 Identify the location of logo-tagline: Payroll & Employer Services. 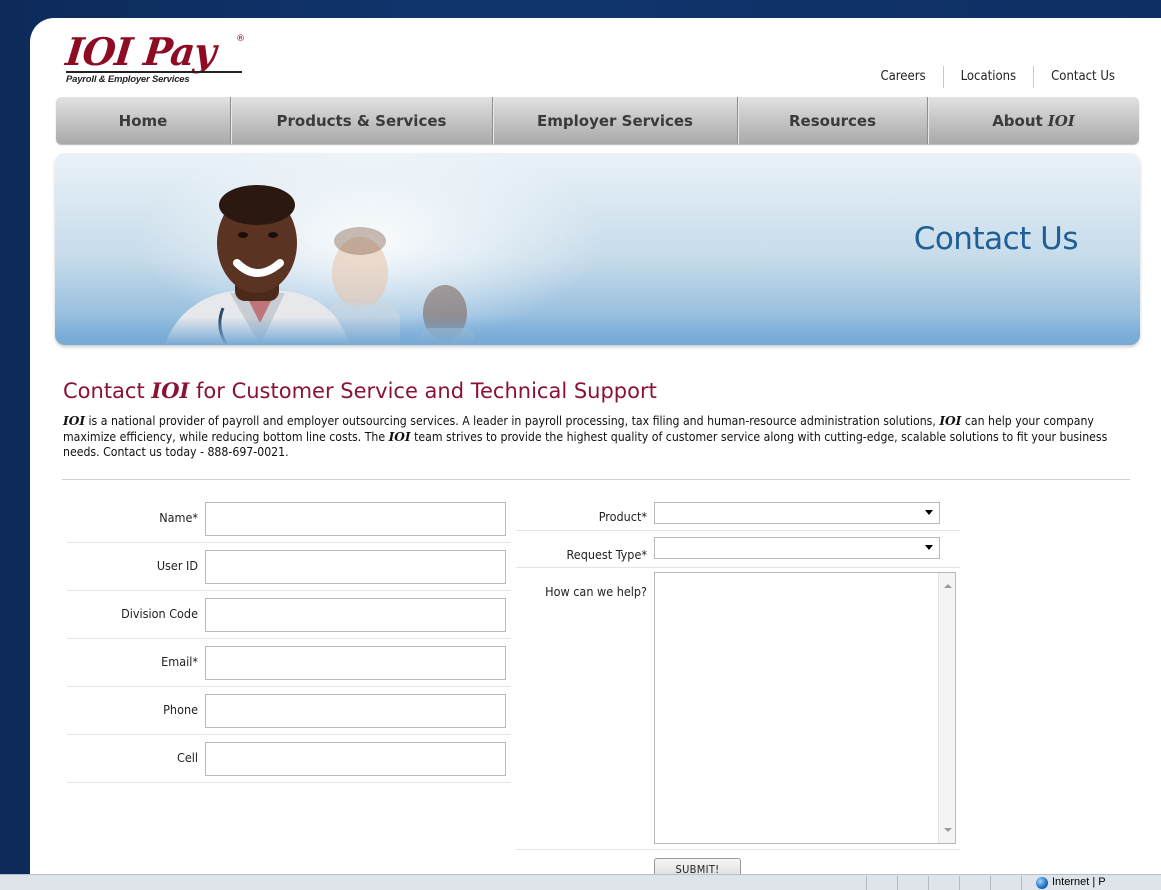
(154, 78).